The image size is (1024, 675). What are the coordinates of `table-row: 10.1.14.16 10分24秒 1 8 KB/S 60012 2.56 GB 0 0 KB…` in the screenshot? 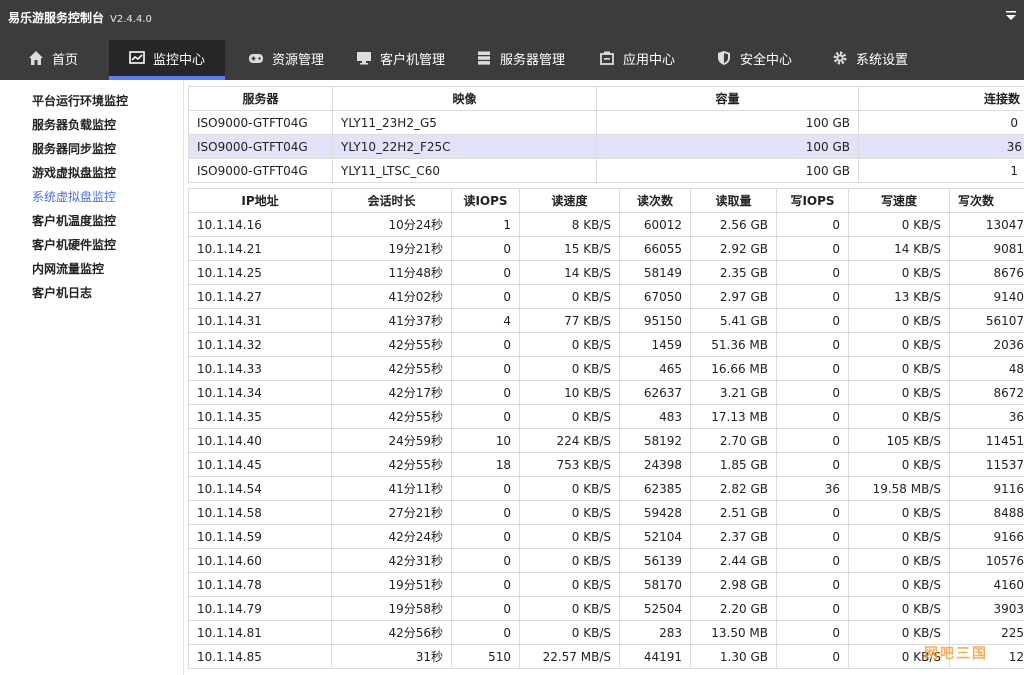 It's located at (606, 224).